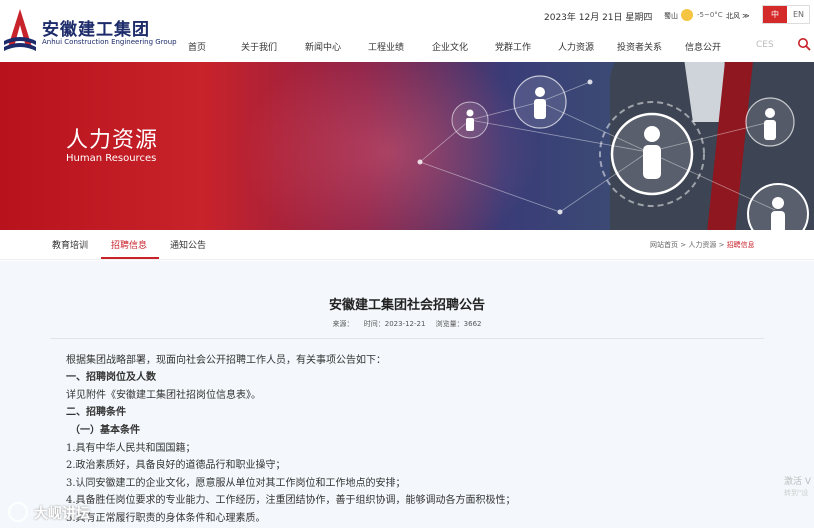  Describe the element at coordinates (450, 46) in the screenshot. I see `nav-culture: 企业文化` at that location.